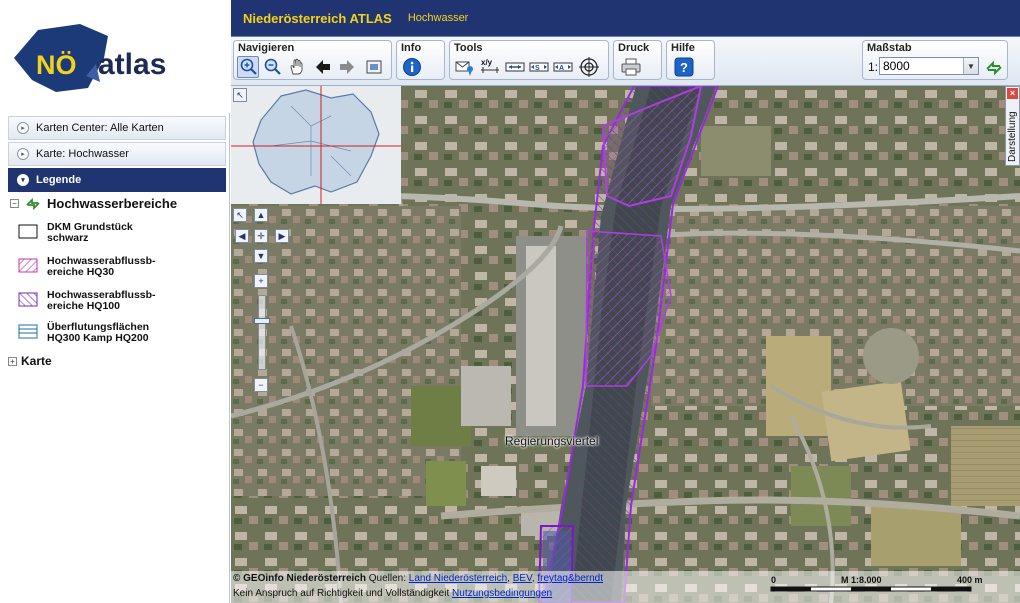  Describe the element at coordinates (28, 231) in the screenshot. I see `legend-swatch-dkm` at that location.